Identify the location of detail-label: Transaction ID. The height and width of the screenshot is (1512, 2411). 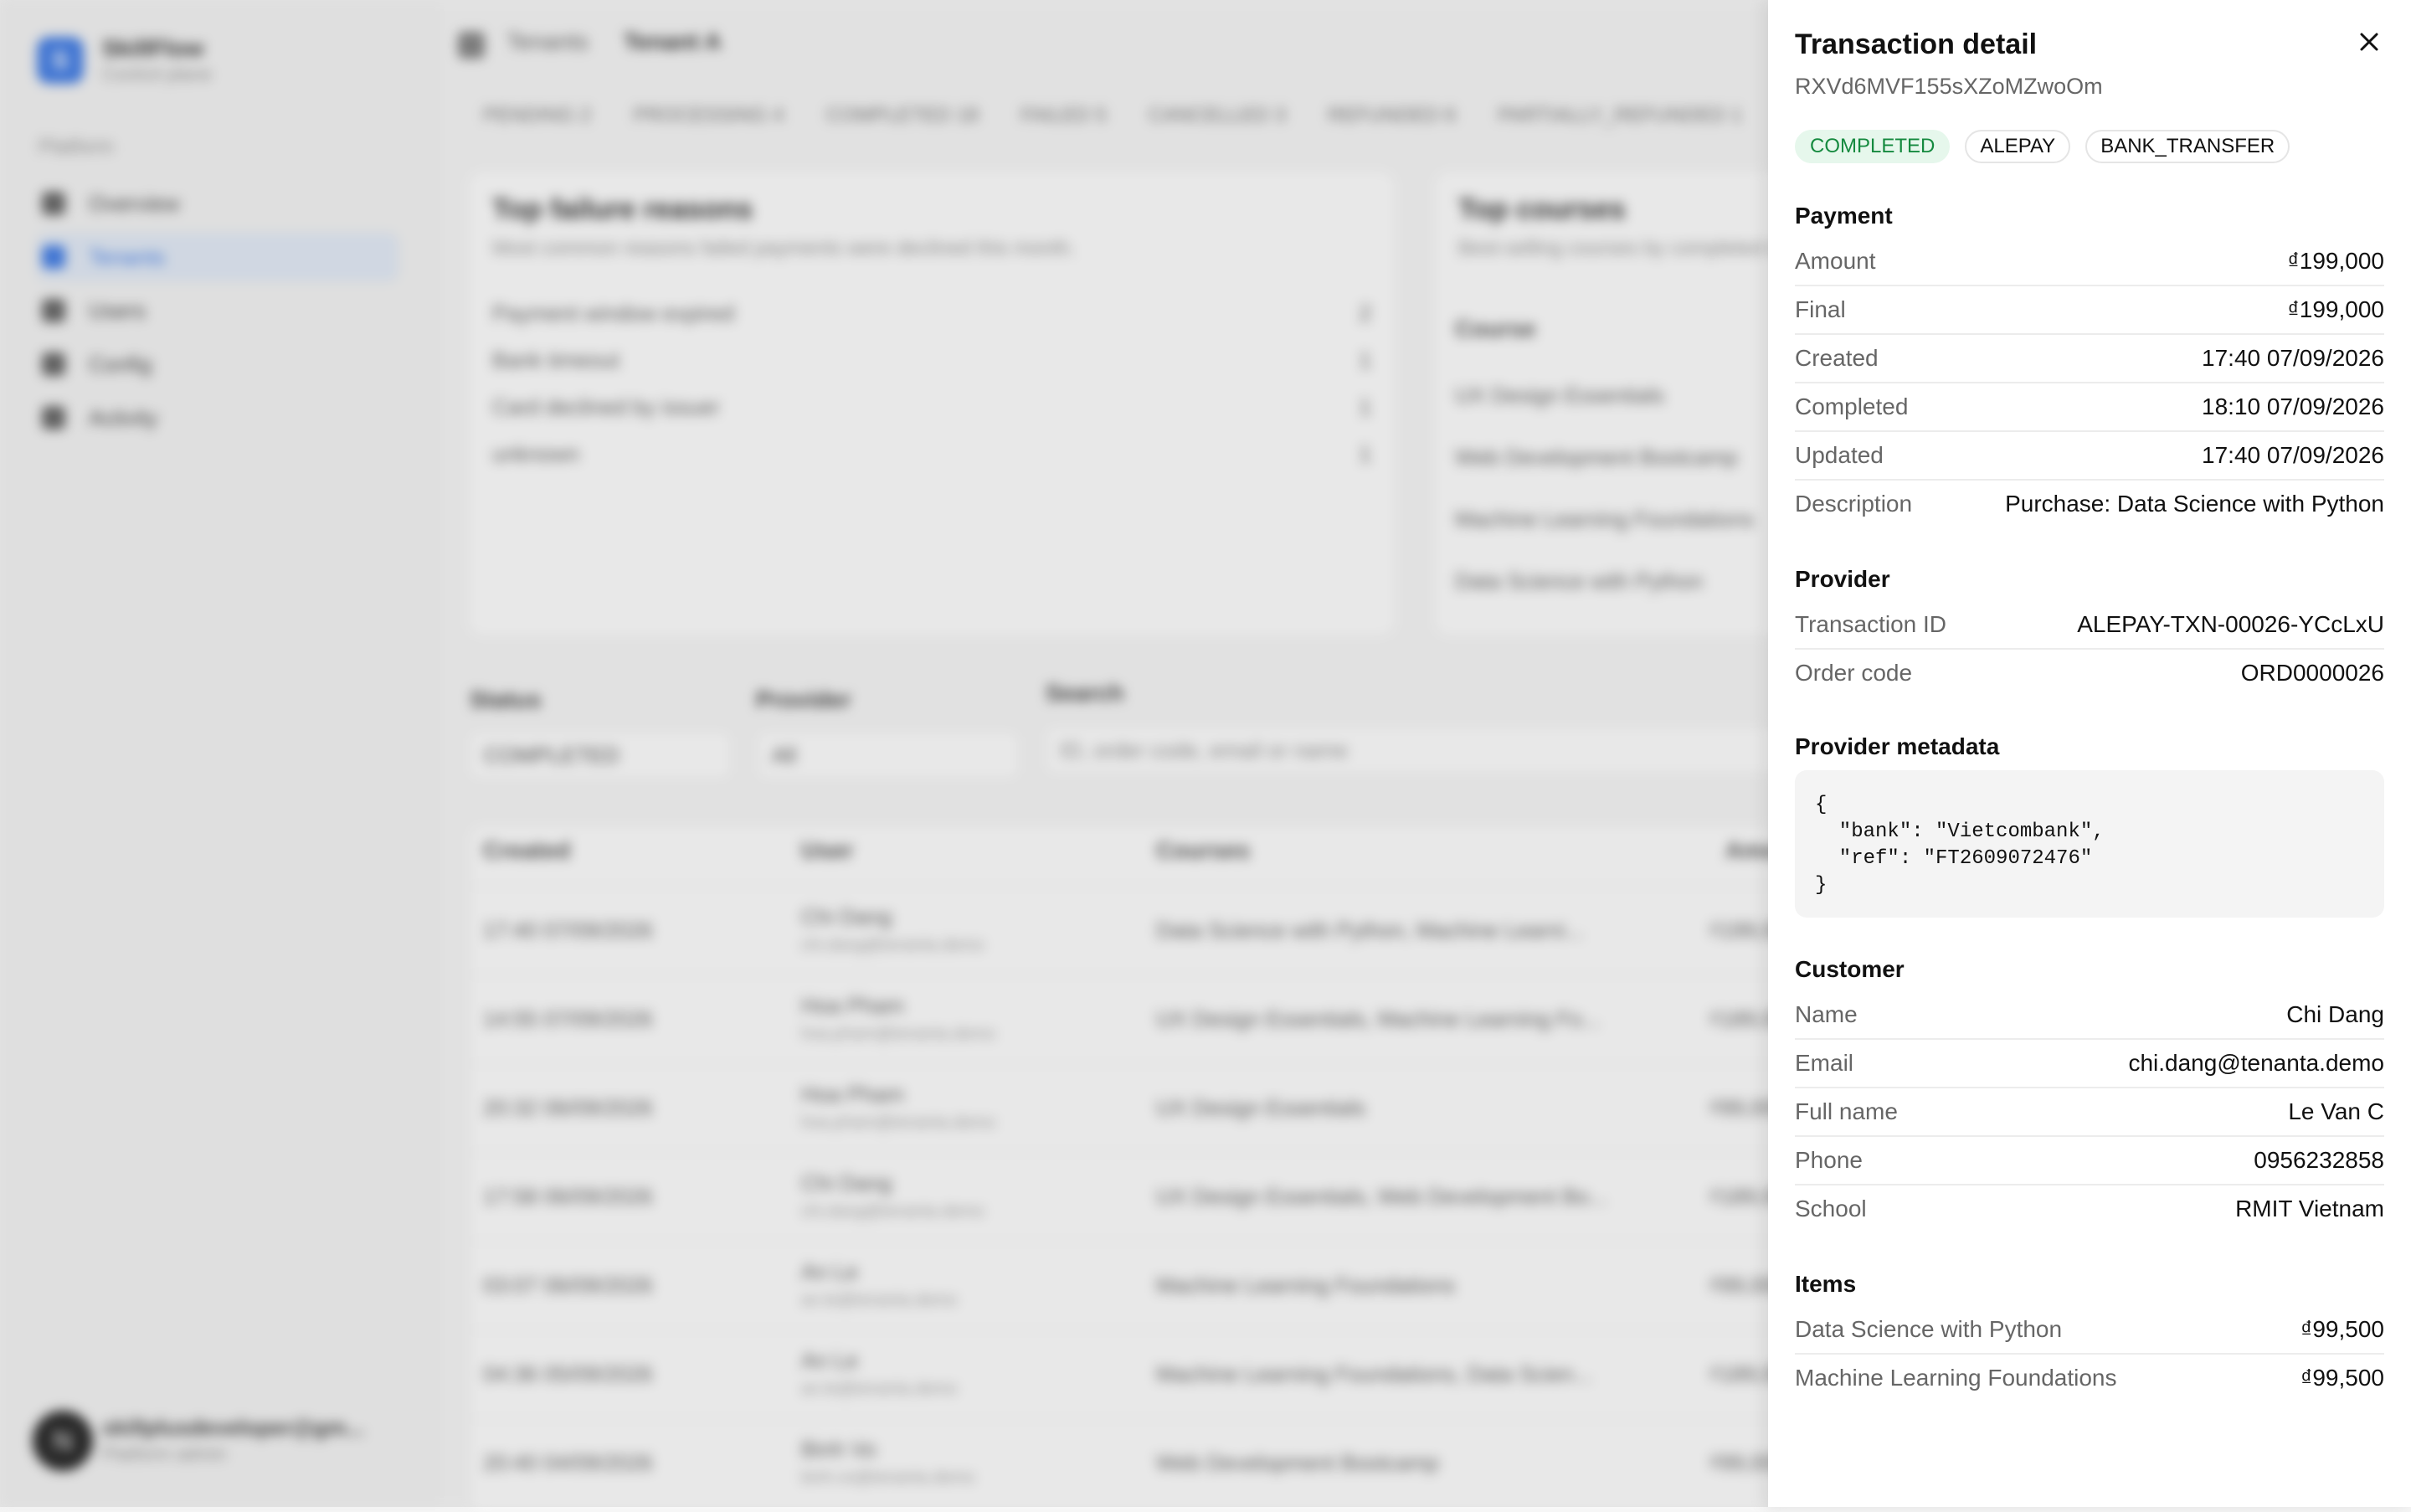
(1871, 624).